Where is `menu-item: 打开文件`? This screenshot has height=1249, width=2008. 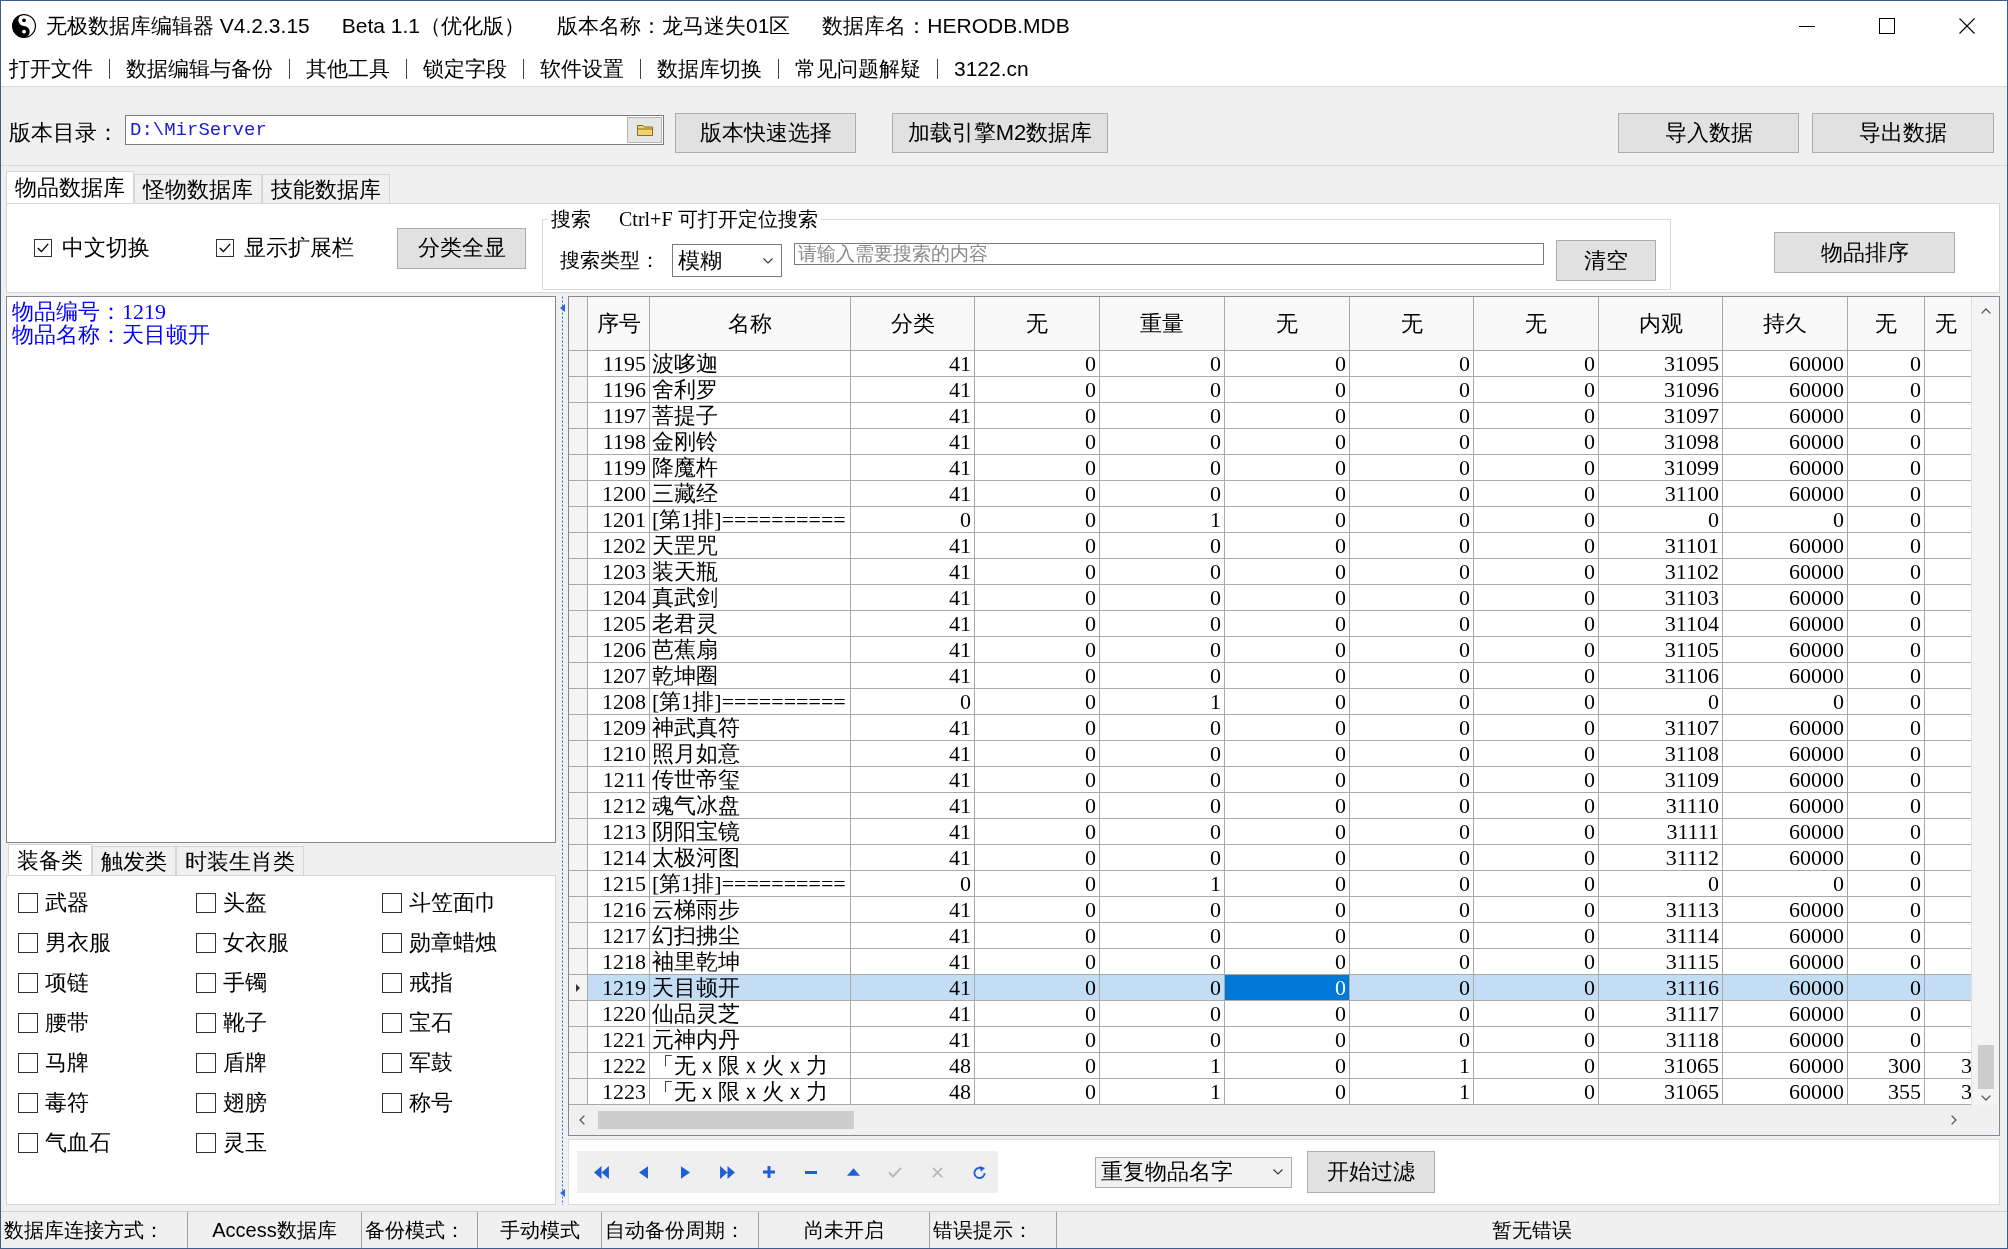 menu-item: 打开文件 is located at coordinates (51, 68).